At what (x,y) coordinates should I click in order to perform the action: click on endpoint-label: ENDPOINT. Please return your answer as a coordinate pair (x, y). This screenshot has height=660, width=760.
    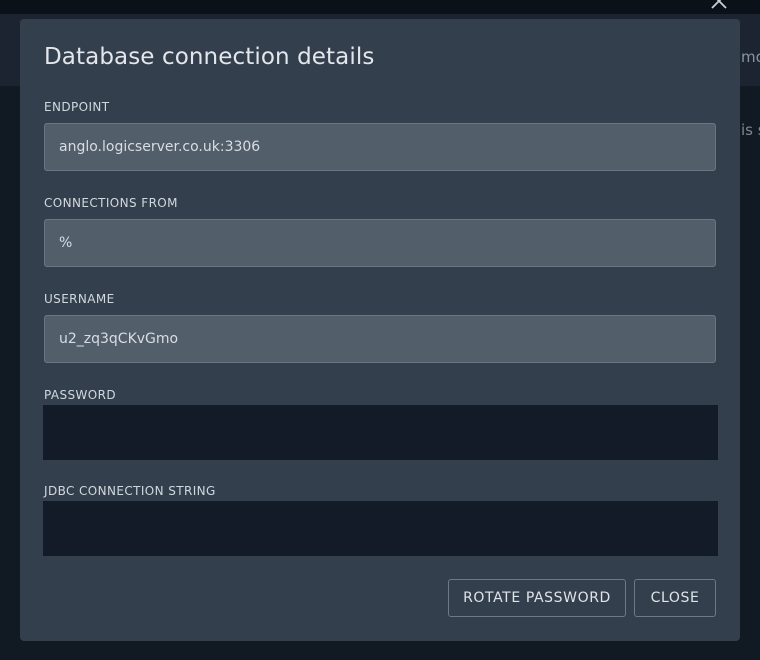
    Looking at the image, I should click on (77, 107).